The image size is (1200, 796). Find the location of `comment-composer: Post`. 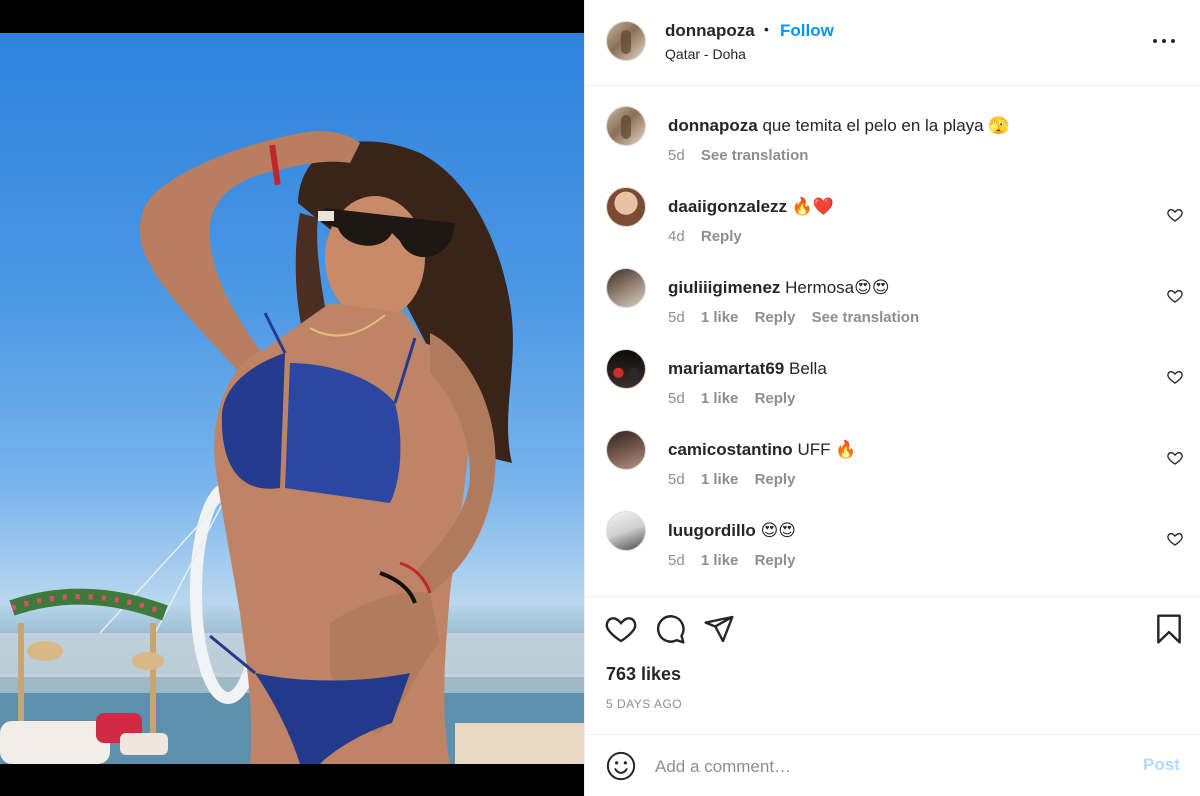

comment-composer: Post is located at coordinates (892, 765).